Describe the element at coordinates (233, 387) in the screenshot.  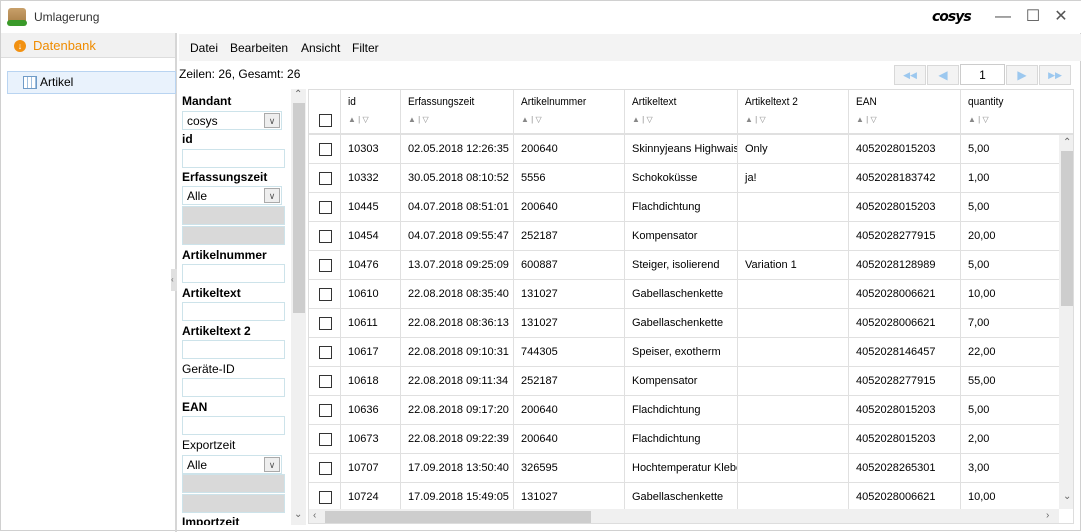
I see `geraete-id-filter-input` at that location.